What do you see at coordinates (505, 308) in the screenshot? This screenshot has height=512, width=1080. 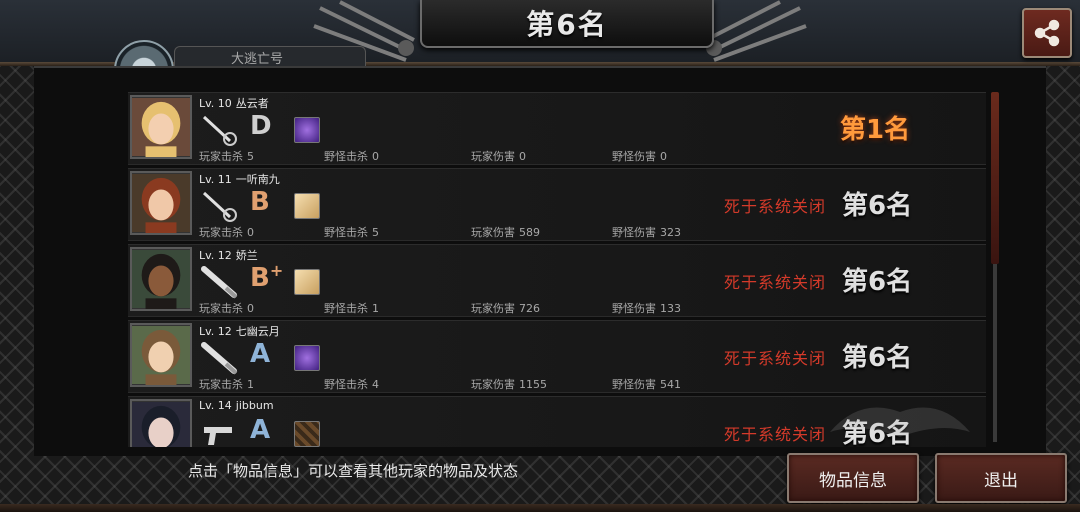 I see `stat-player-damage: 玩家伤害 726` at bounding box center [505, 308].